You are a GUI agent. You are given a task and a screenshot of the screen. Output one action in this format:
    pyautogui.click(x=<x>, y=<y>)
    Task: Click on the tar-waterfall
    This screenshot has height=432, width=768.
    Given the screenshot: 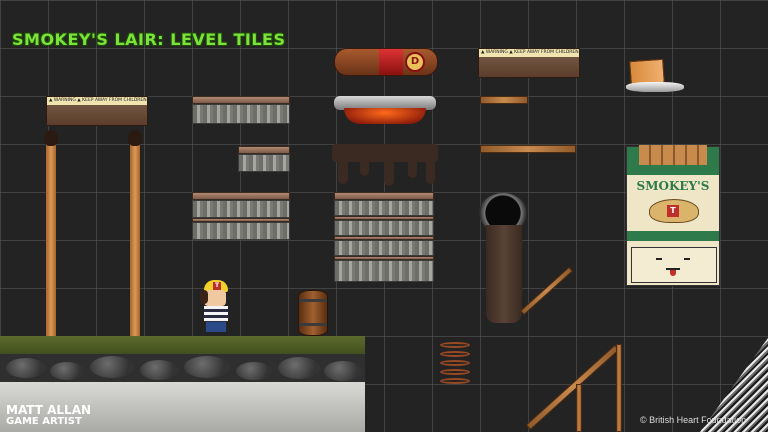 What is the action you would take?
    pyautogui.click(x=504, y=274)
    